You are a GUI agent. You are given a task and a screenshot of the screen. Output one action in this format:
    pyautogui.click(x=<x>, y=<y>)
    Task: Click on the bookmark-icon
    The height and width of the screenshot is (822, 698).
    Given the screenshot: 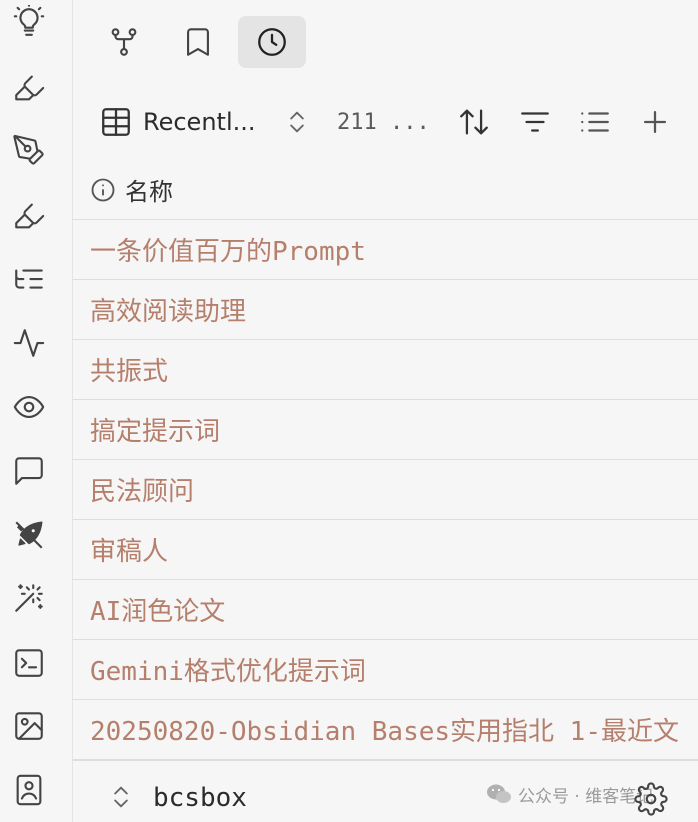 What is the action you would take?
    pyautogui.click(x=198, y=42)
    